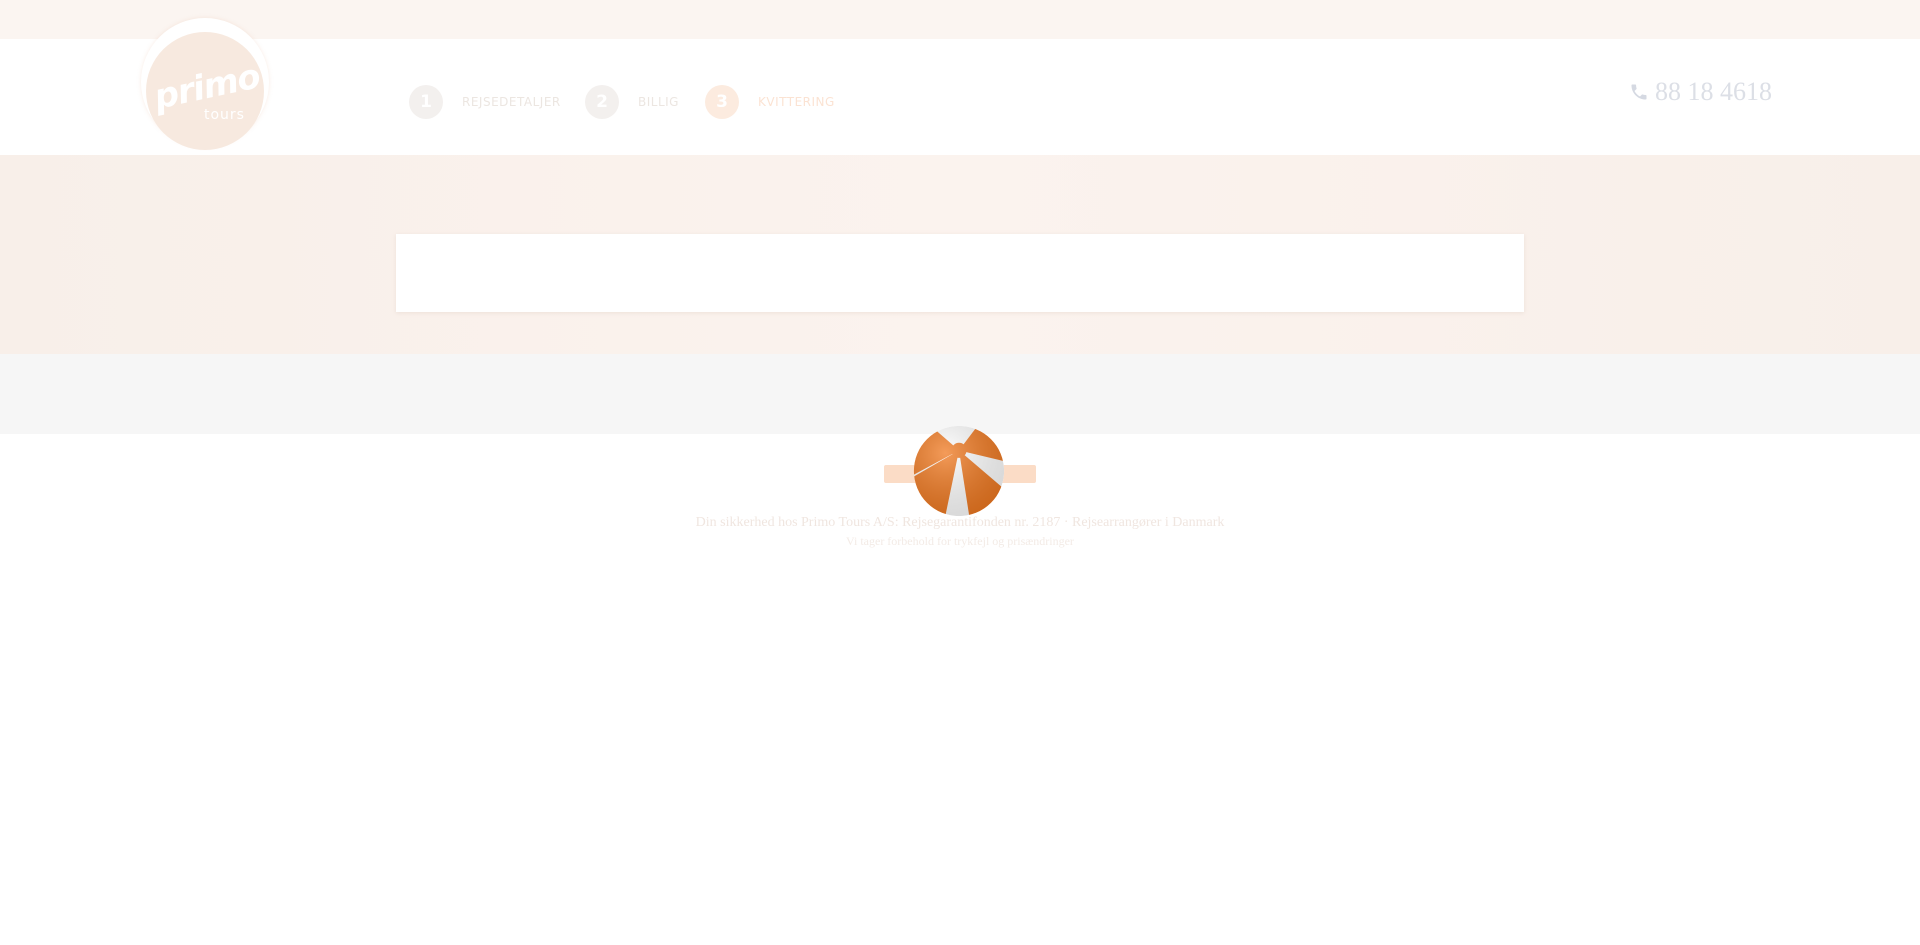 The width and height of the screenshot is (1920, 945). Describe the element at coordinates (960, 273) in the screenshot. I see `content-card` at that location.